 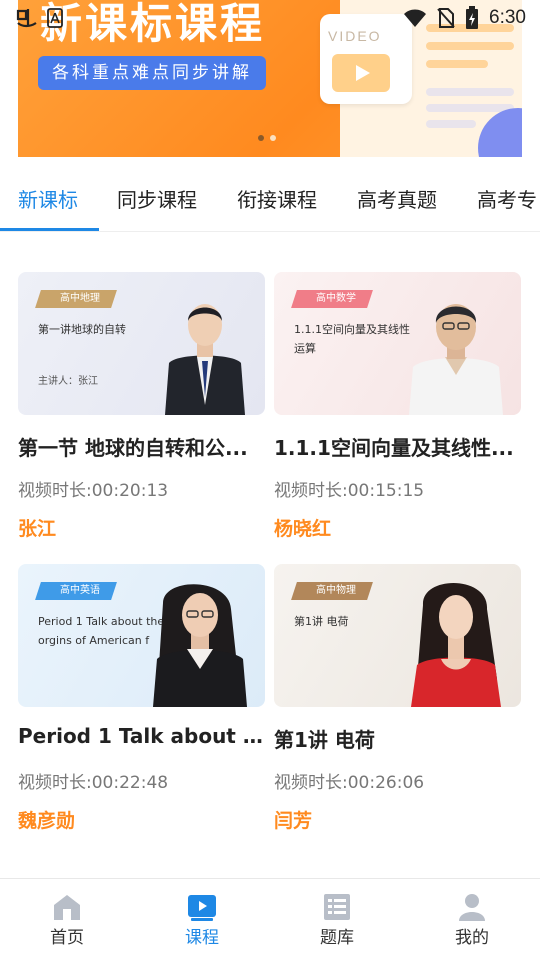 What do you see at coordinates (67, 938) in the screenshot?
I see `nav-home-label: 首页` at bounding box center [67, 938].